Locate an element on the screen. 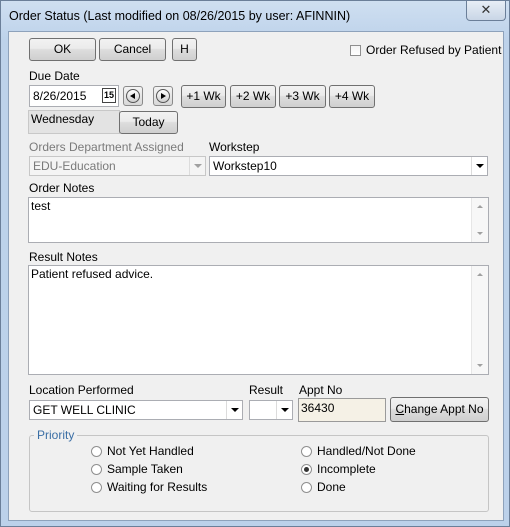  due-date-value: 8/26/2015 is located at coordinates (60, 96).